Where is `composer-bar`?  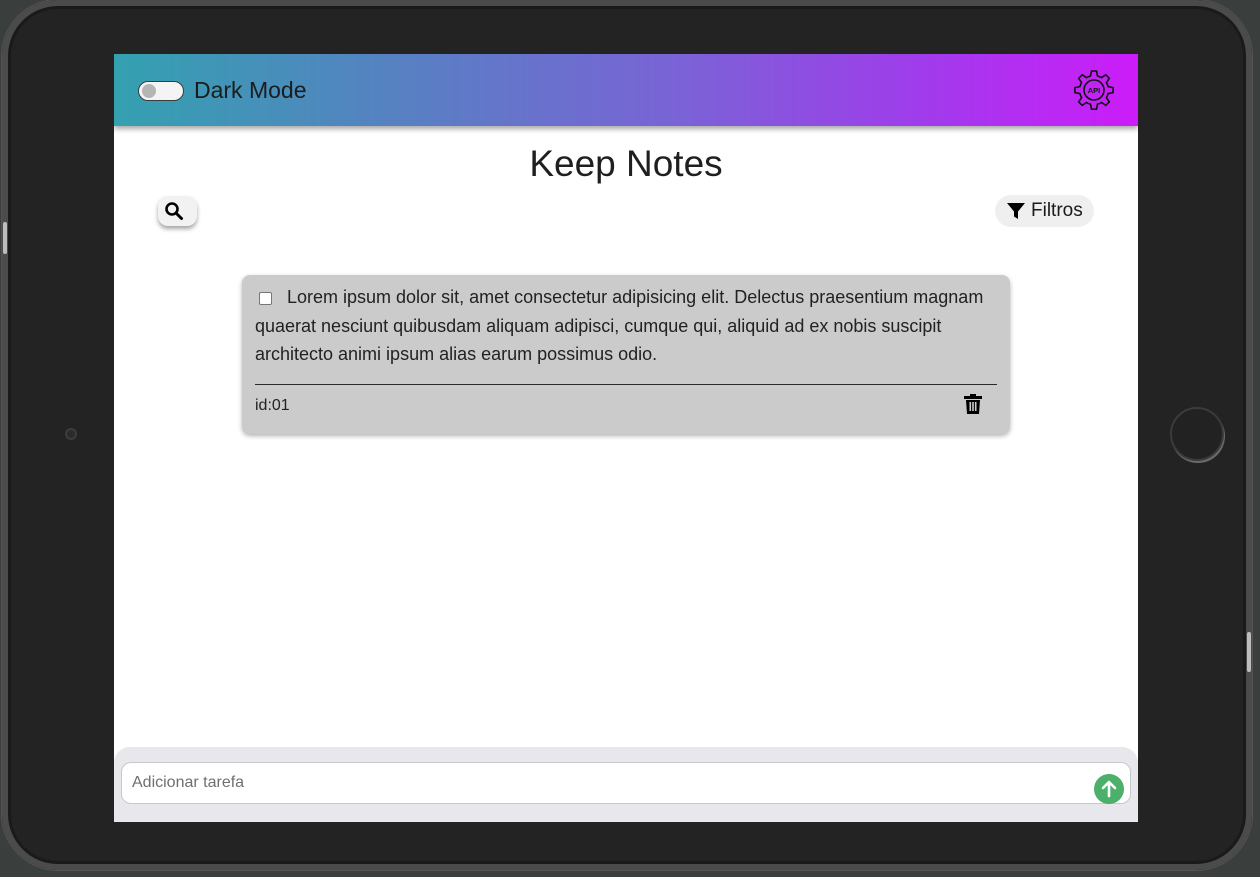 composer-bar is located at coordinates (626, 784).